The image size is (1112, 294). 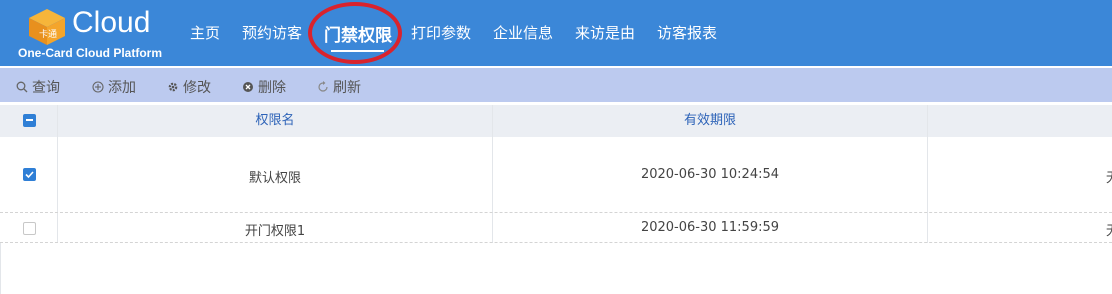 I want to click on row-expiry: 2020-06-30 10:24:54, so click(x=710, y=174).